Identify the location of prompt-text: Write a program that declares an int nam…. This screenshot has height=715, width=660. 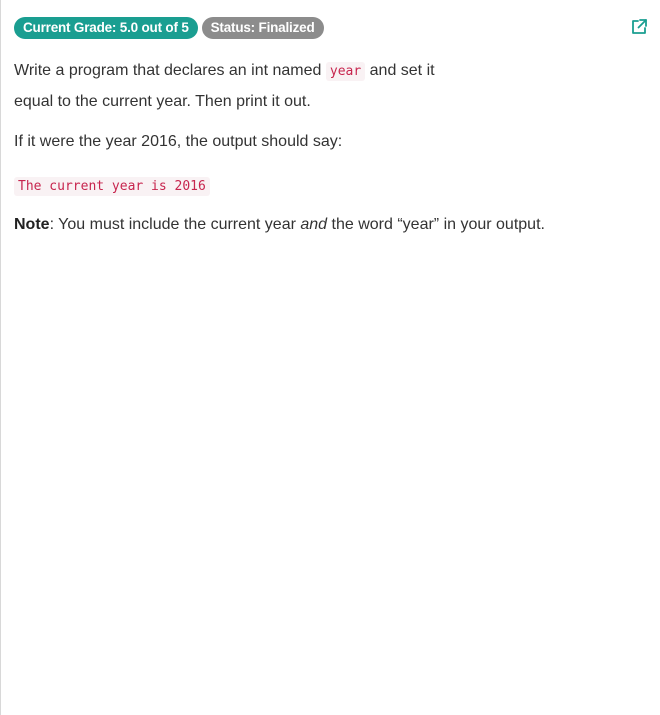
(168, 70).